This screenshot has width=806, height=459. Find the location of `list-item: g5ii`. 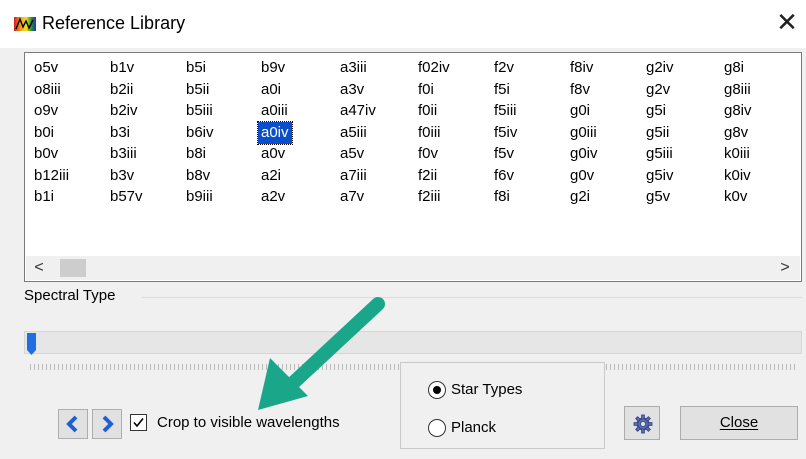

list-item: g5ii is located at coordinates (657, 133).